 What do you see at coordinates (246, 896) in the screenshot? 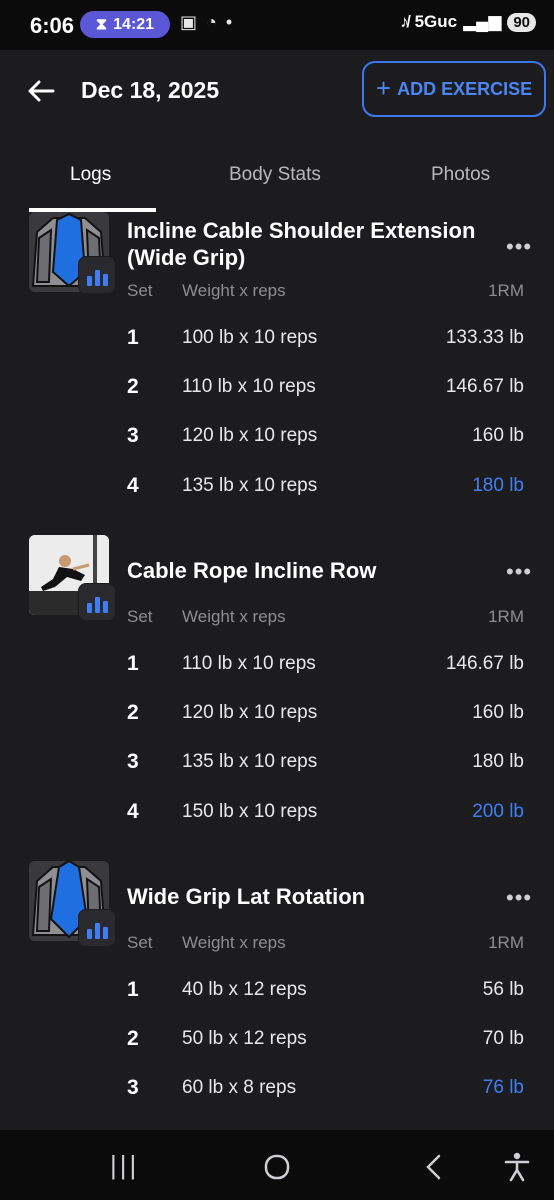
I see `exercise-name: Wide Grip Lat Rotation` at bounding box center [246, 896].